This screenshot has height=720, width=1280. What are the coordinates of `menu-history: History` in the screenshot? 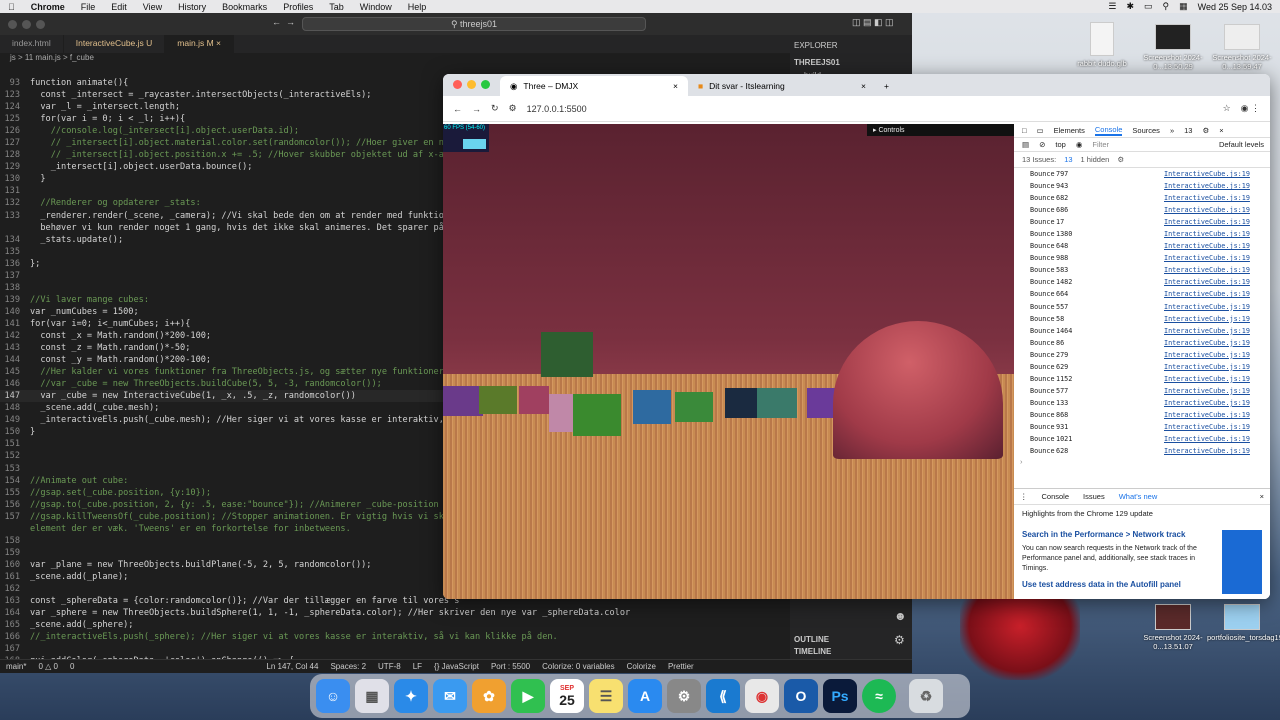 It's located at (192, 7).